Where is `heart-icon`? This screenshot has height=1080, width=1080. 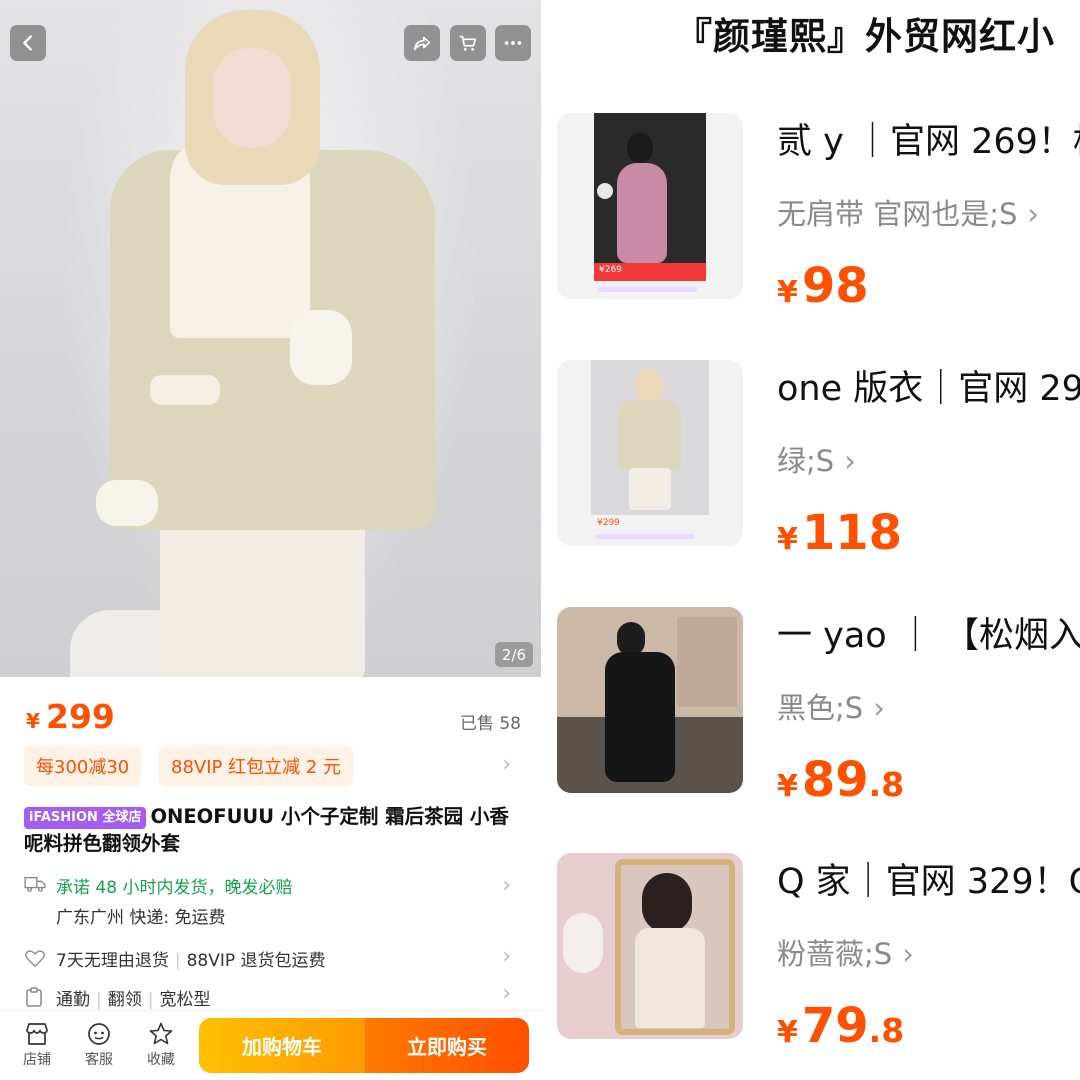
heart-icon is located at coordinates (35, 959).